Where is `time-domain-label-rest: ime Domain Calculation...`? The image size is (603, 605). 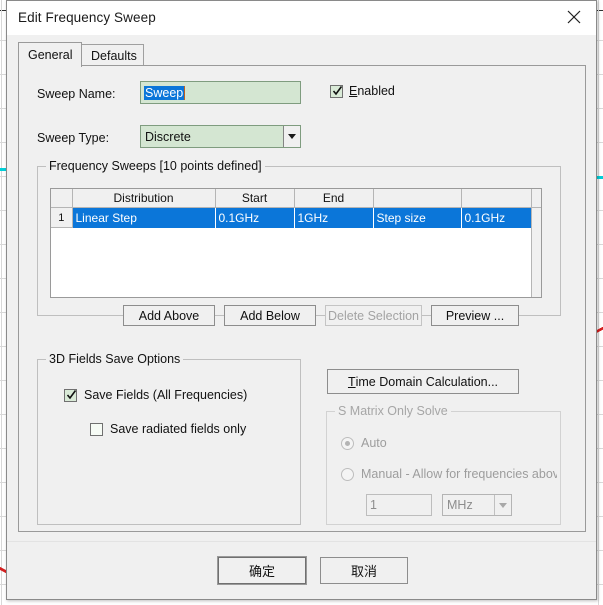 time-domain-label-rest: ime Domain Calculation... is located at coordinates (427, 381).